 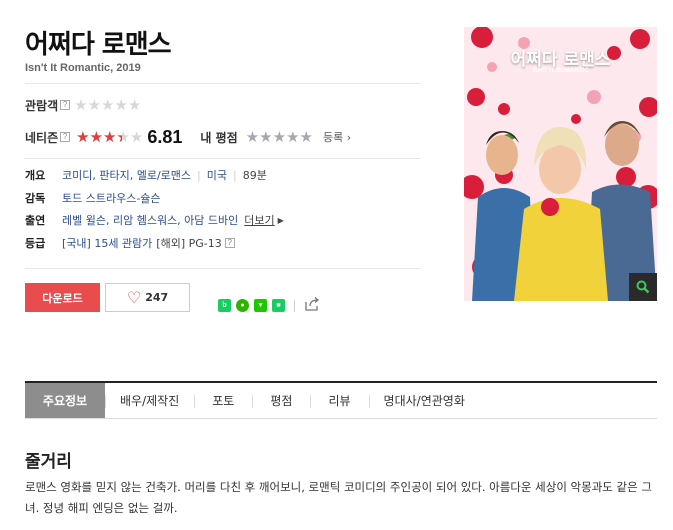 What do you see at coordinates (219, 137) in the screenshot?
I see `my-rating-label: 내 평점` at bounding box center [219, 137].